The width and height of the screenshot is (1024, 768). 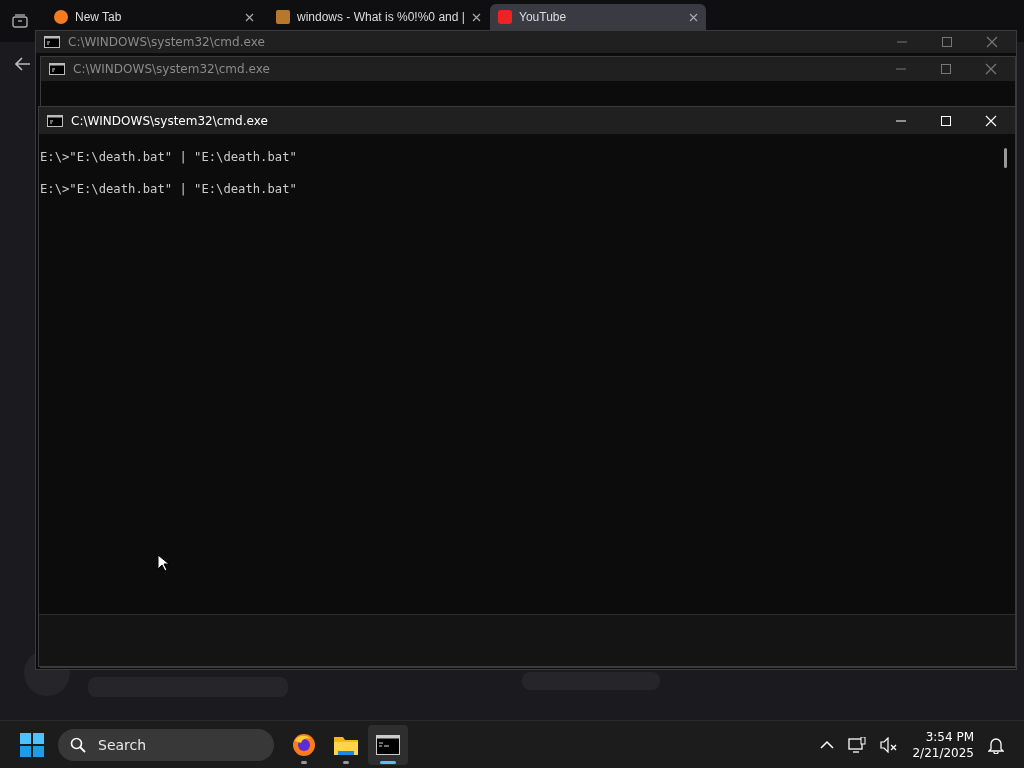 What do you see at coordinates (996, 744) in the screenshot?
I see `bell-icon` at bounding box center [996, 744].